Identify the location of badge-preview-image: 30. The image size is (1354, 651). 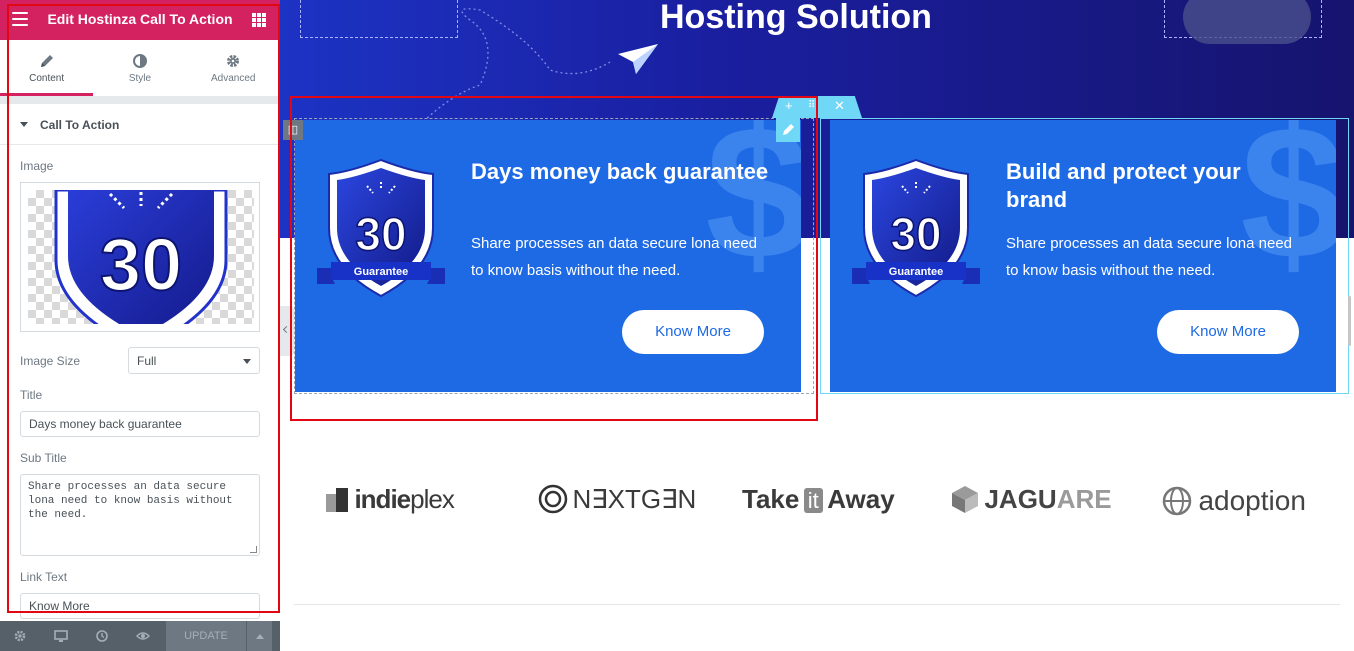
(141, 257).